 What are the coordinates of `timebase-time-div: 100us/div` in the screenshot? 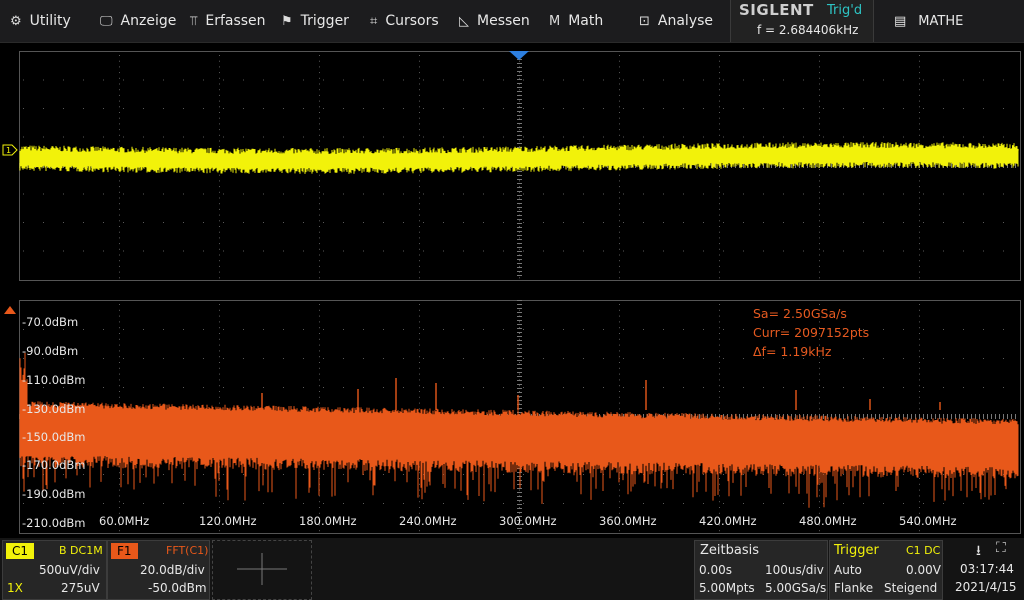 It's located at (794, 570).